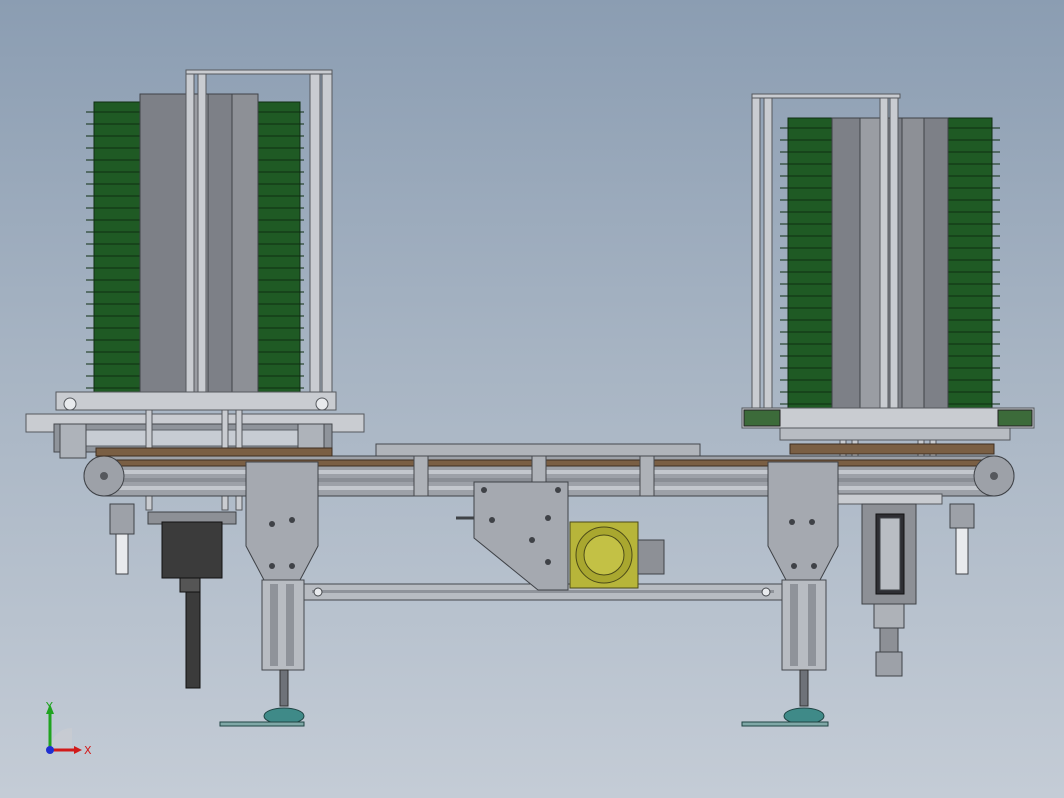 The image size is (1064, 798). What do you see at coordinates (196, 401) in the screenshot?
I see `left-base-profile` at bounding box center [196, 401].